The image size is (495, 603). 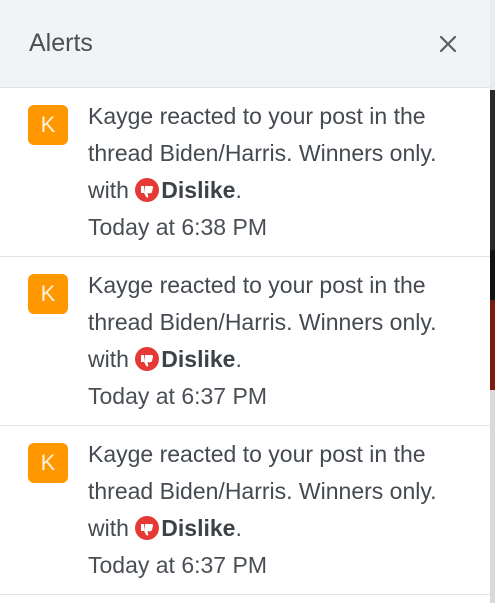 What do you see at coordinates (177, 227) in the screenshot?
I see `alert-time: Today at 6:38 PM` at bounding box center [177, 227].